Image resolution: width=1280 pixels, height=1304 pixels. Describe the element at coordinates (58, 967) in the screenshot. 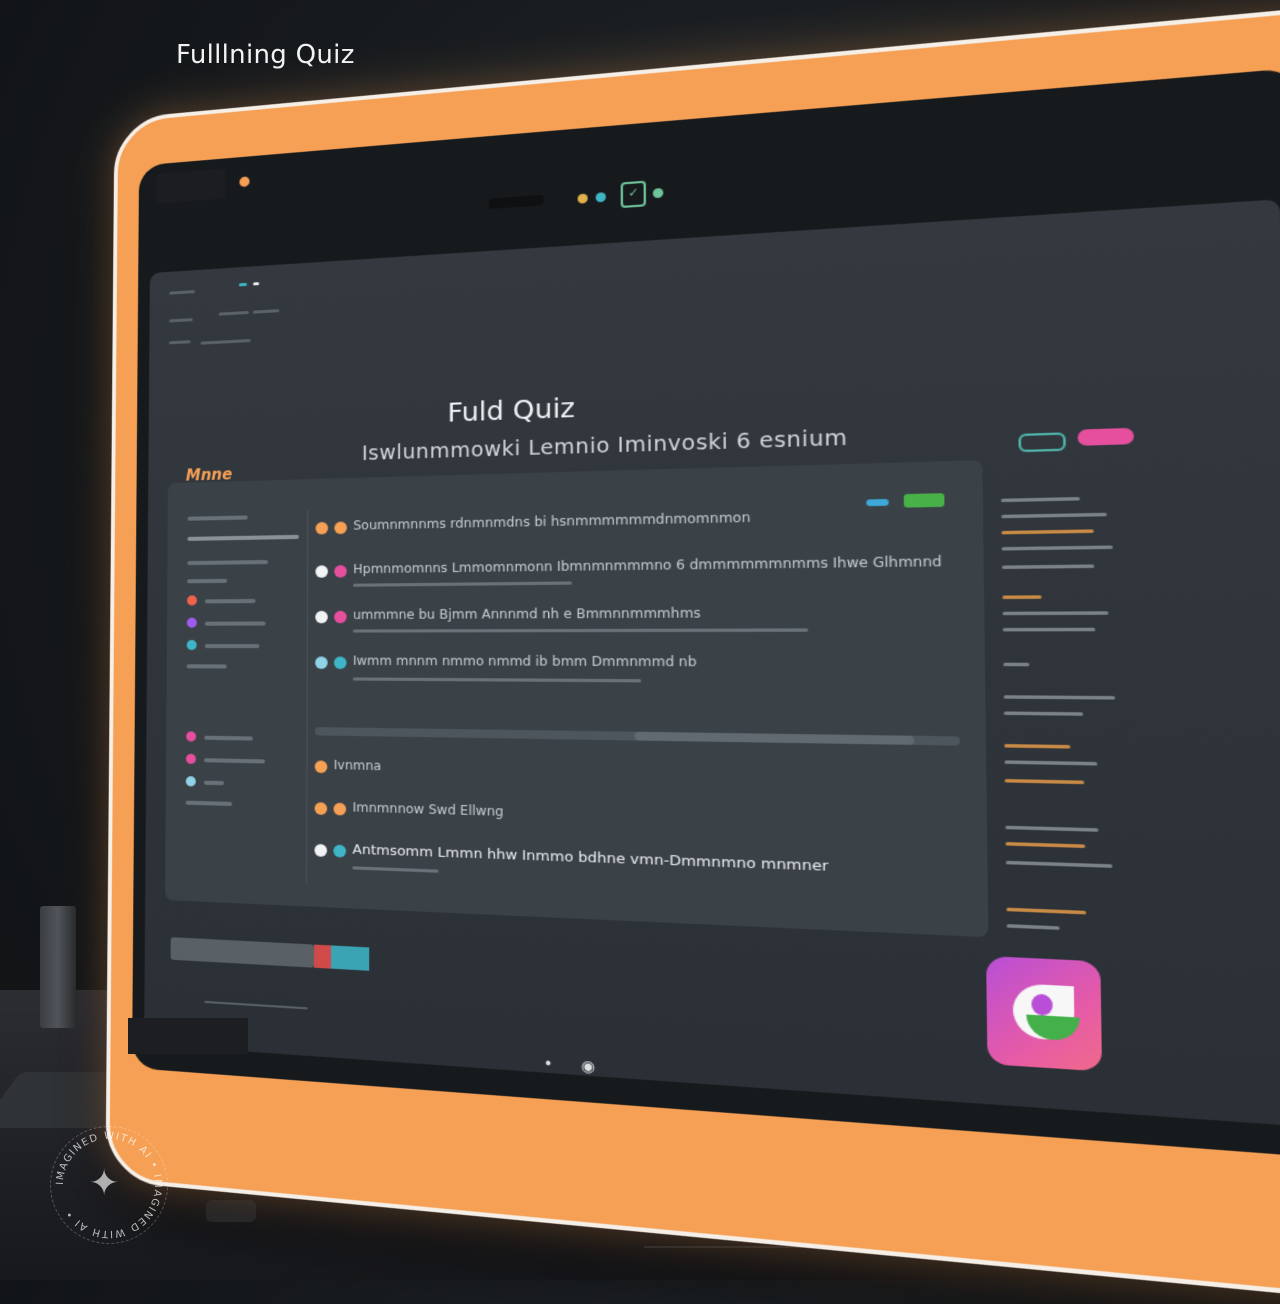

I see `speaker` at that location.